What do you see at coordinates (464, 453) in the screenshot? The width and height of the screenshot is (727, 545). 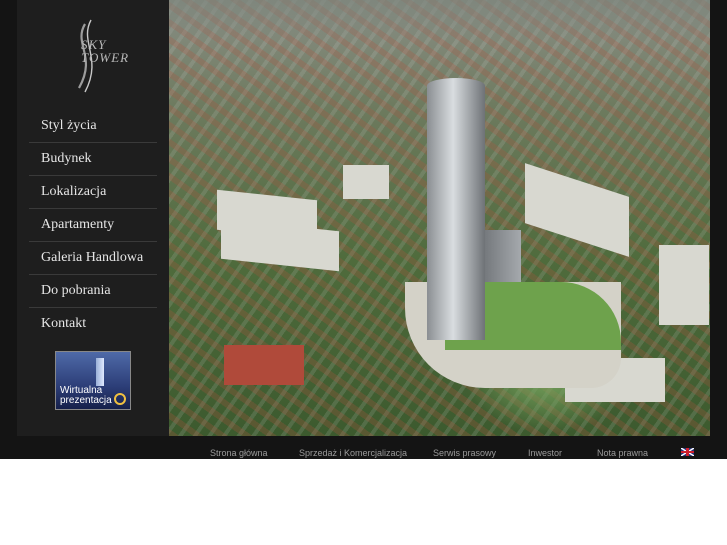 I see `footer-link-press: Serwis prasowy` at bounding box center [464, 453].